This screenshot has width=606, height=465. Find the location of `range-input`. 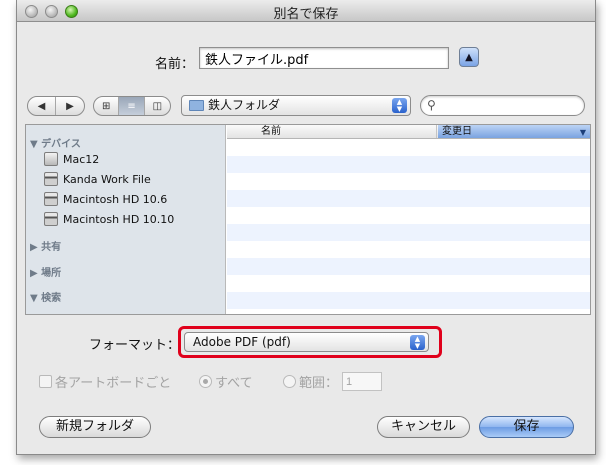

range-input is located at coordinates (362, 381).